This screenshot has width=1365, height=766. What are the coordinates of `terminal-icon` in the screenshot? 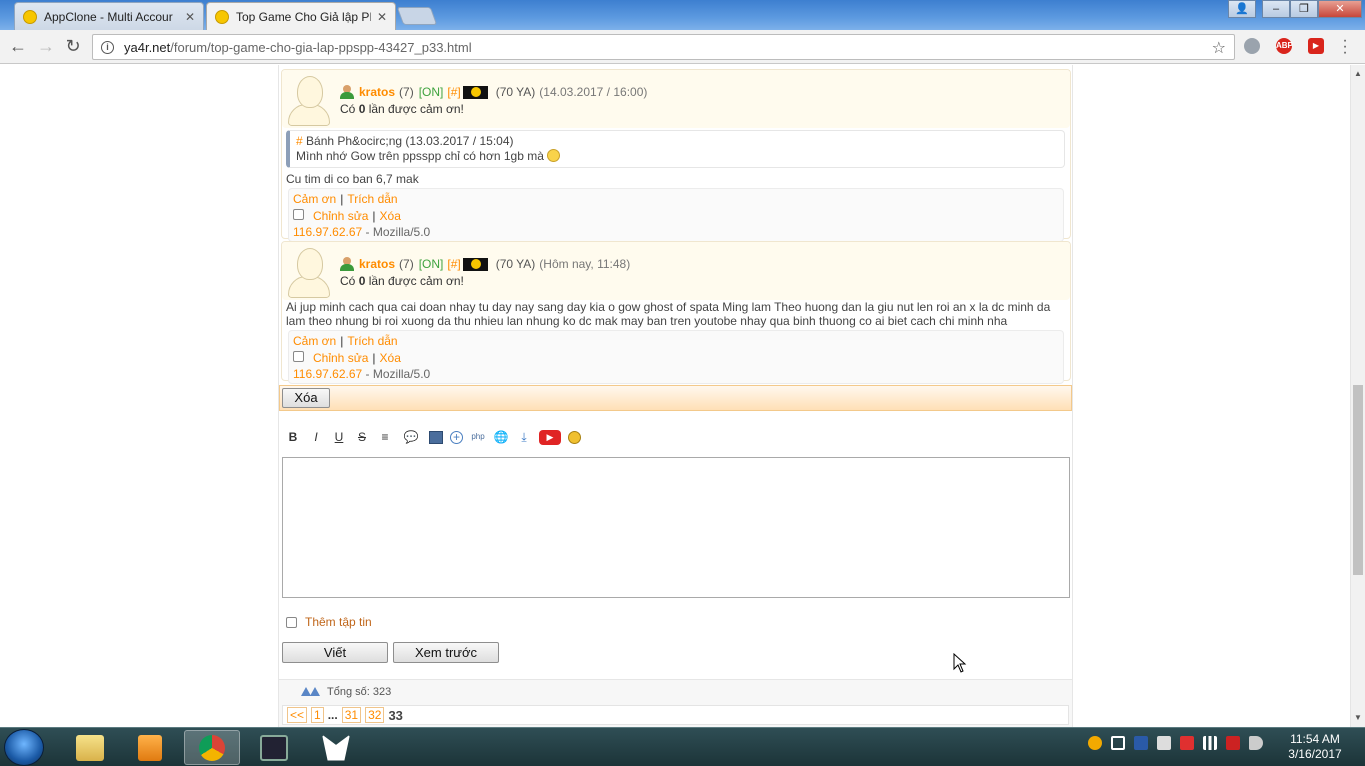 It's located at (274, 747).